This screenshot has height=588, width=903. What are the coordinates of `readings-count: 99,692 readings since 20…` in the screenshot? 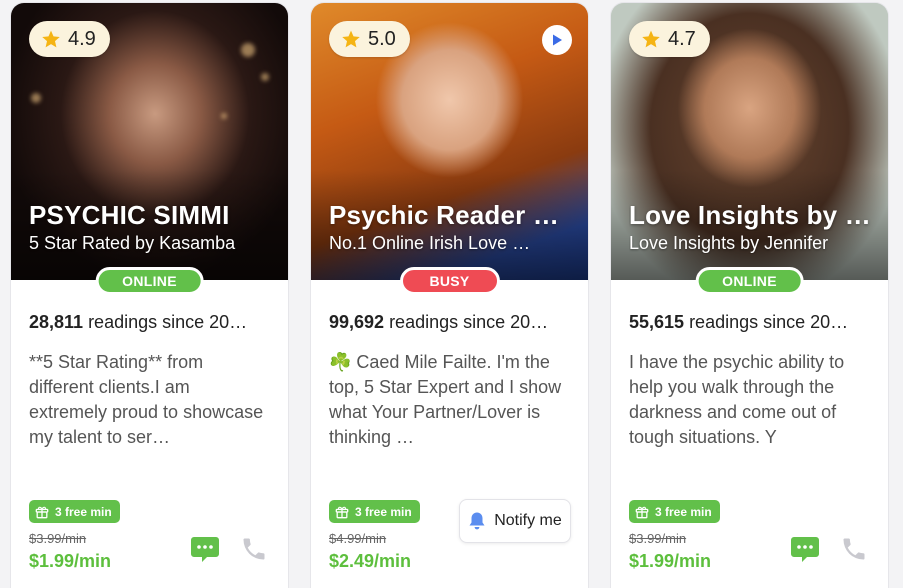 It's located at (449, 322).